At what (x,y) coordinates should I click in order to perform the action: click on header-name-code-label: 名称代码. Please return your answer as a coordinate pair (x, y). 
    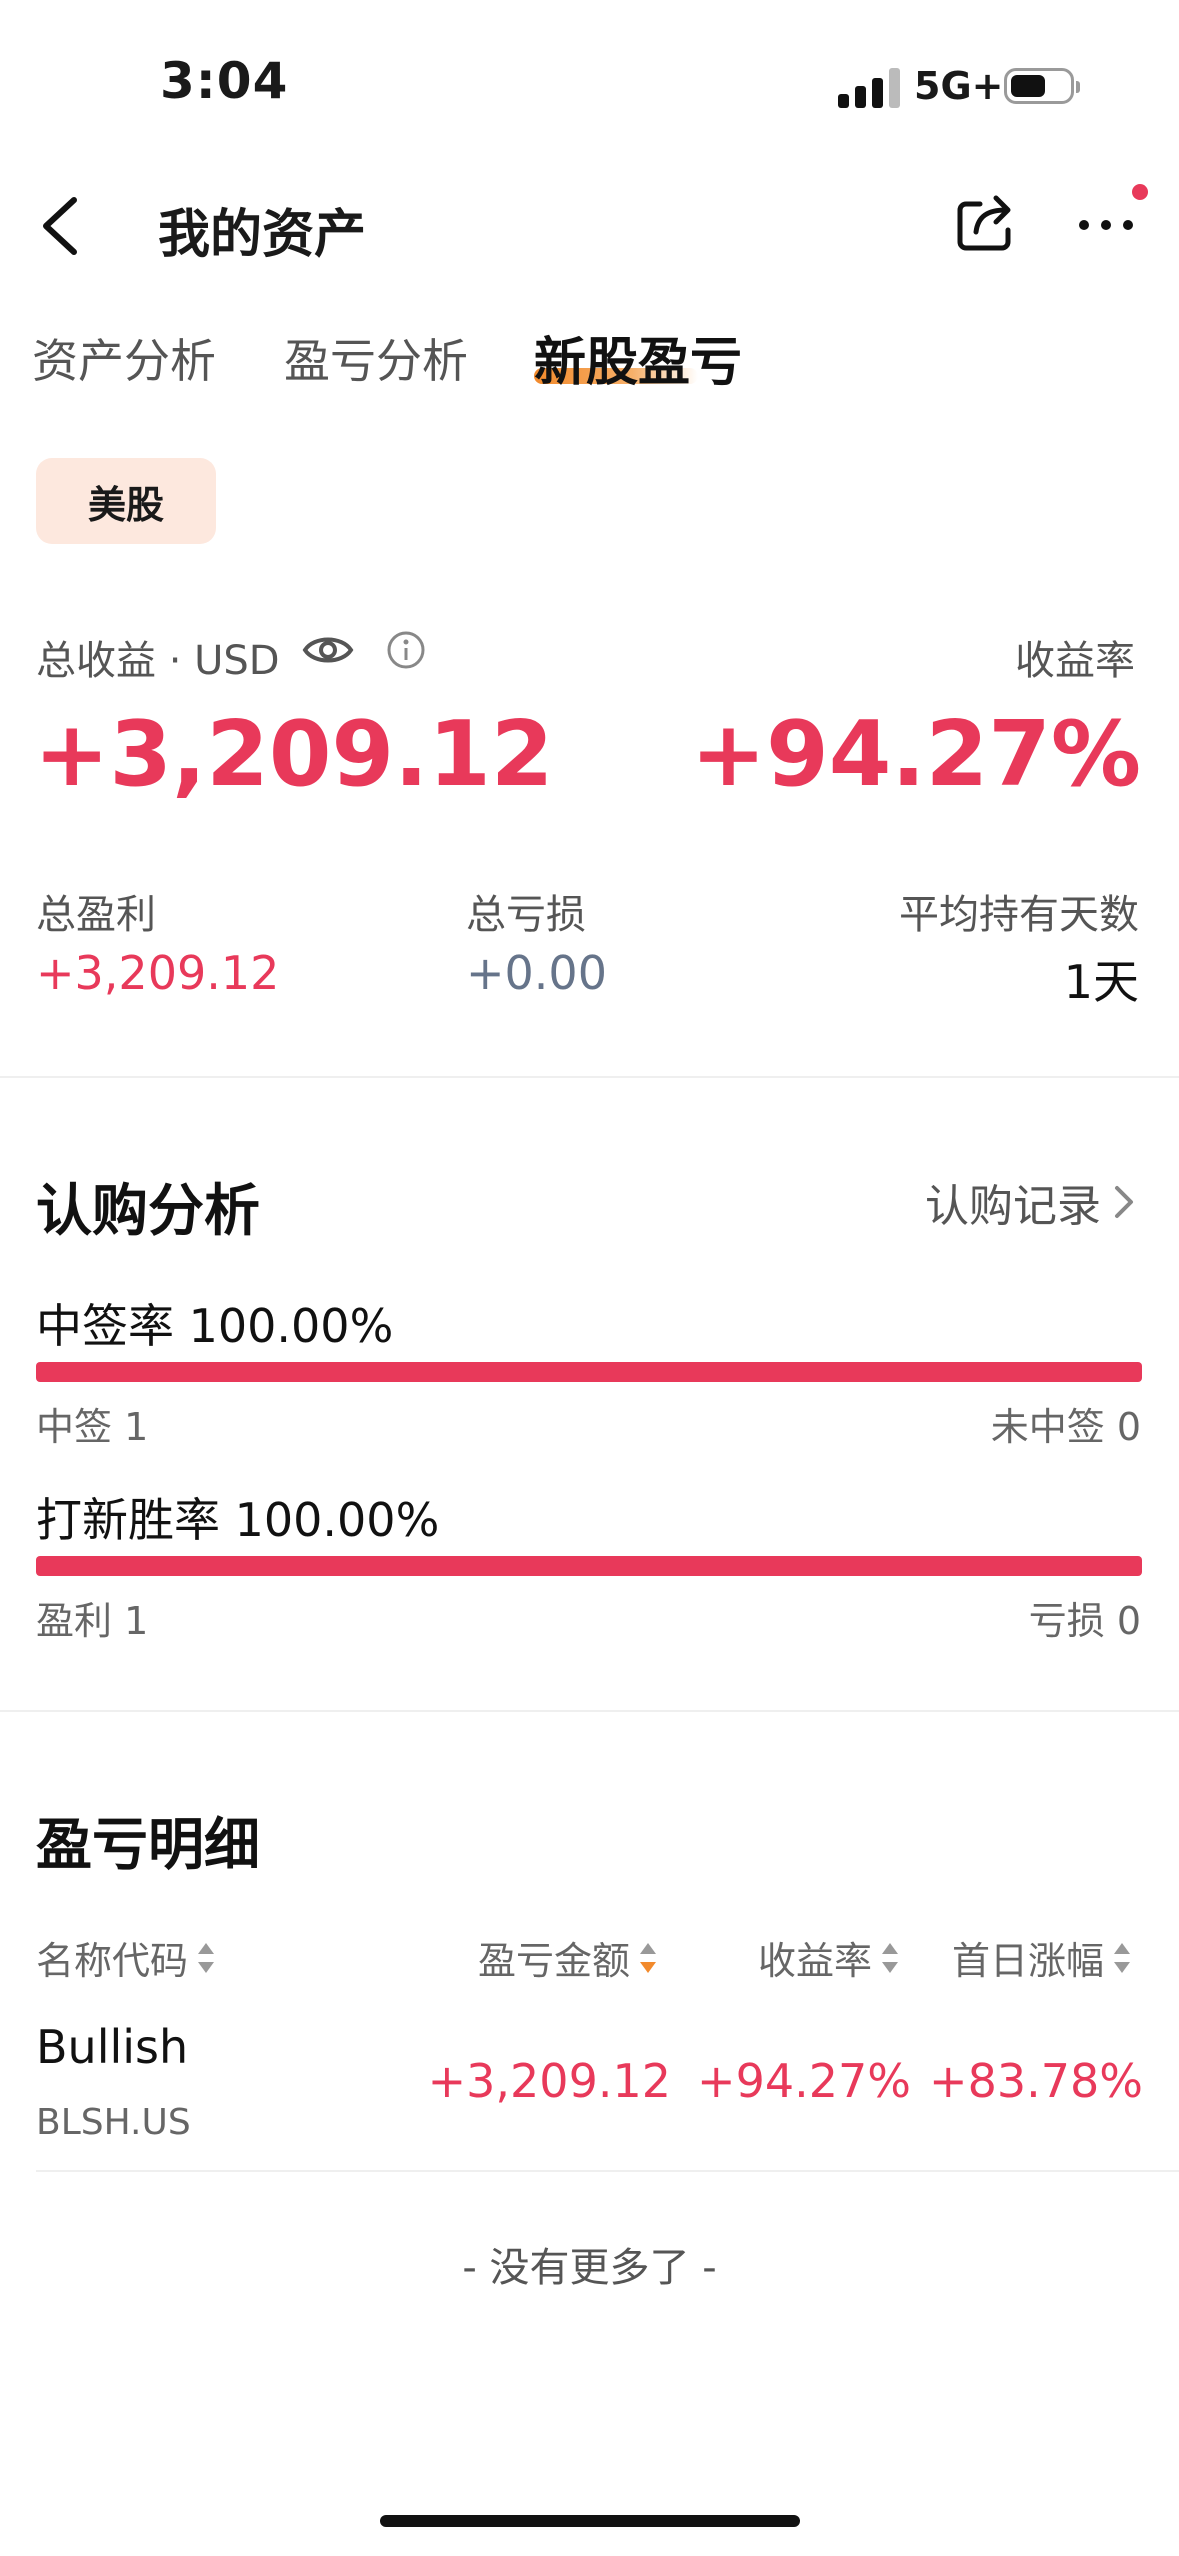
    Looking at the image, I should click on (112, 1961).